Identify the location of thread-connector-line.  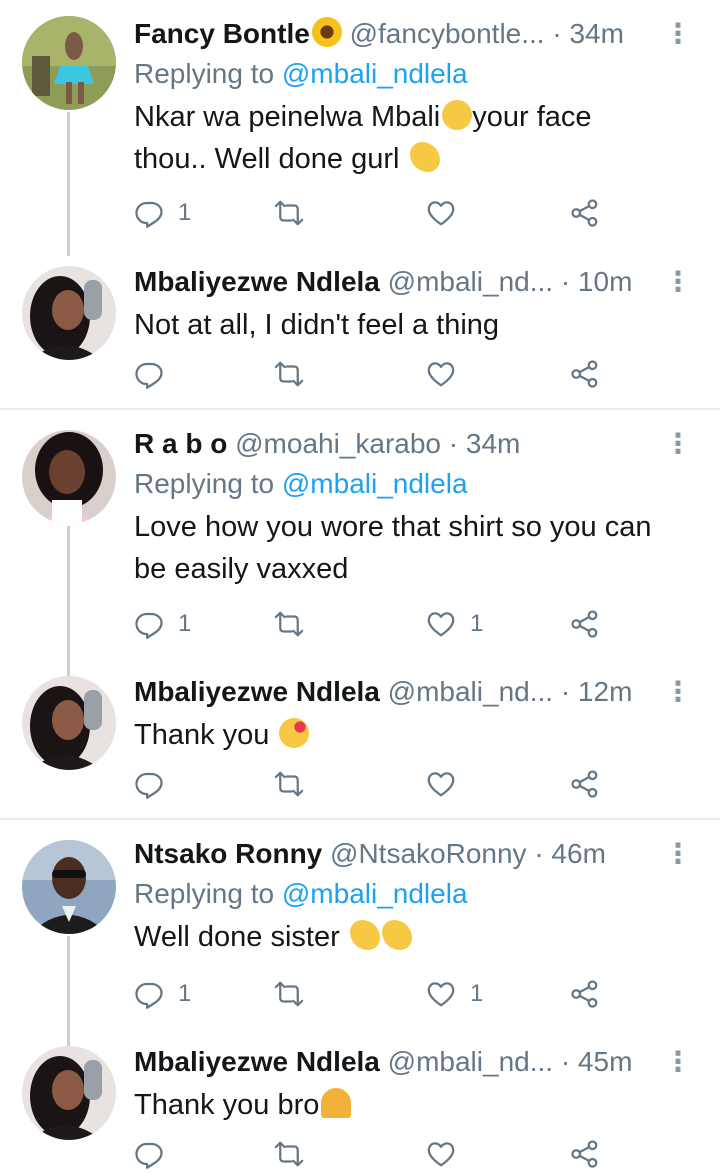
(68, 601).